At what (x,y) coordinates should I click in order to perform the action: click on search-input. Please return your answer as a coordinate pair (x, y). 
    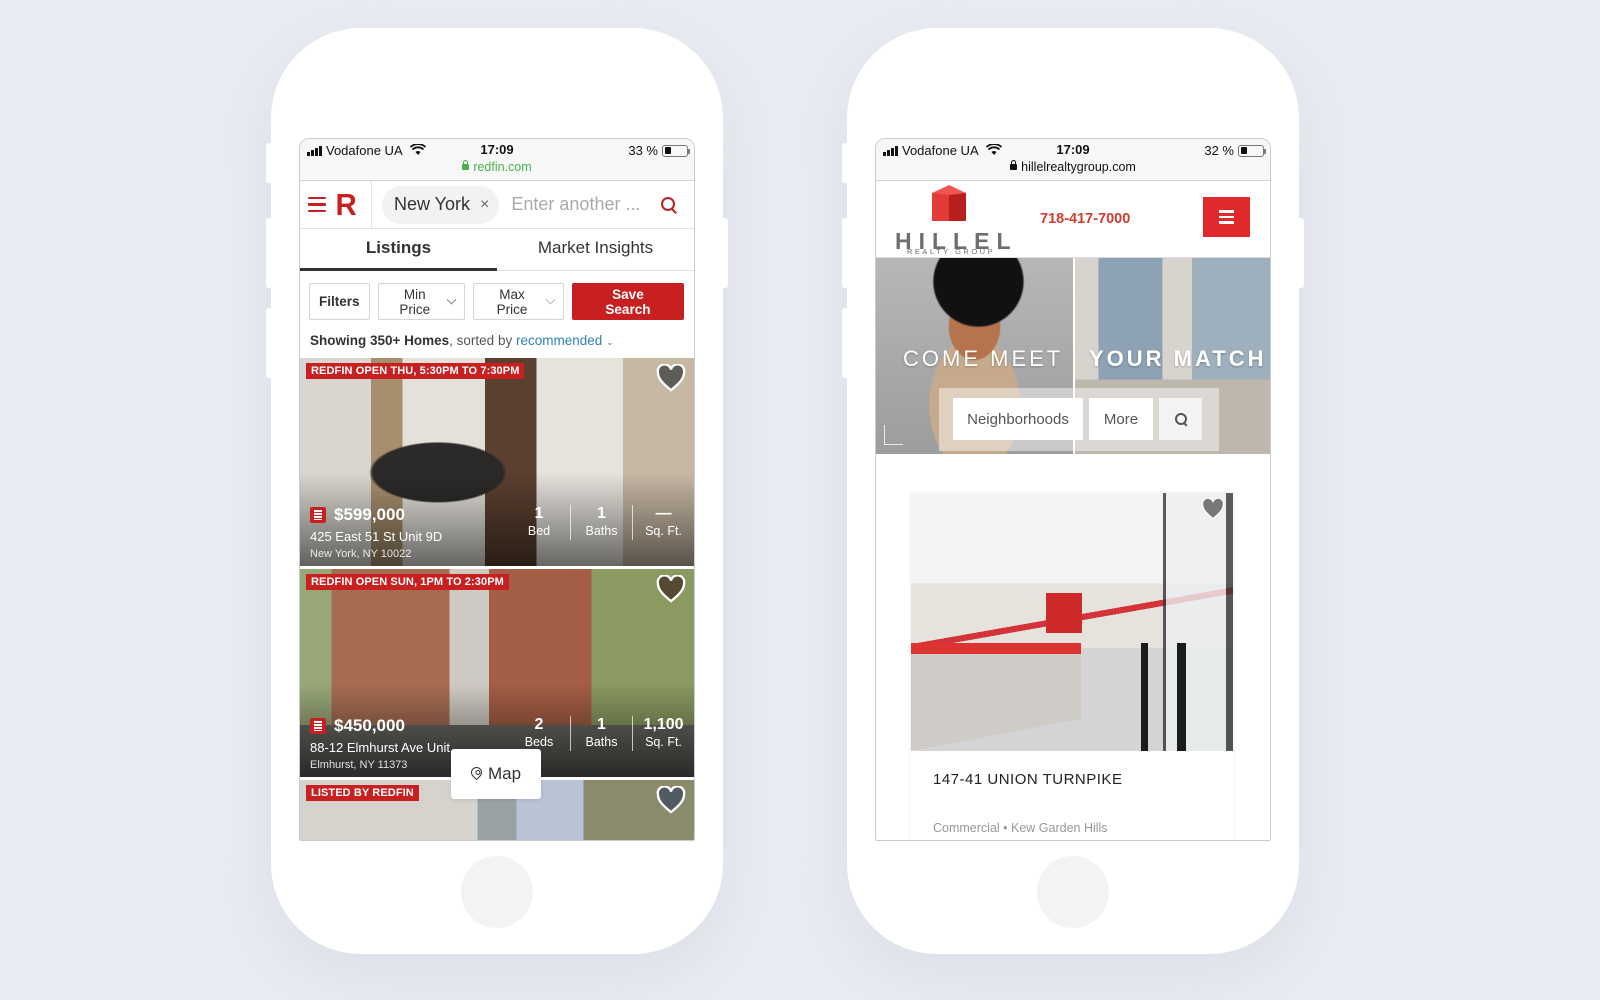
    Looking at the image, I should click on (581, 204).